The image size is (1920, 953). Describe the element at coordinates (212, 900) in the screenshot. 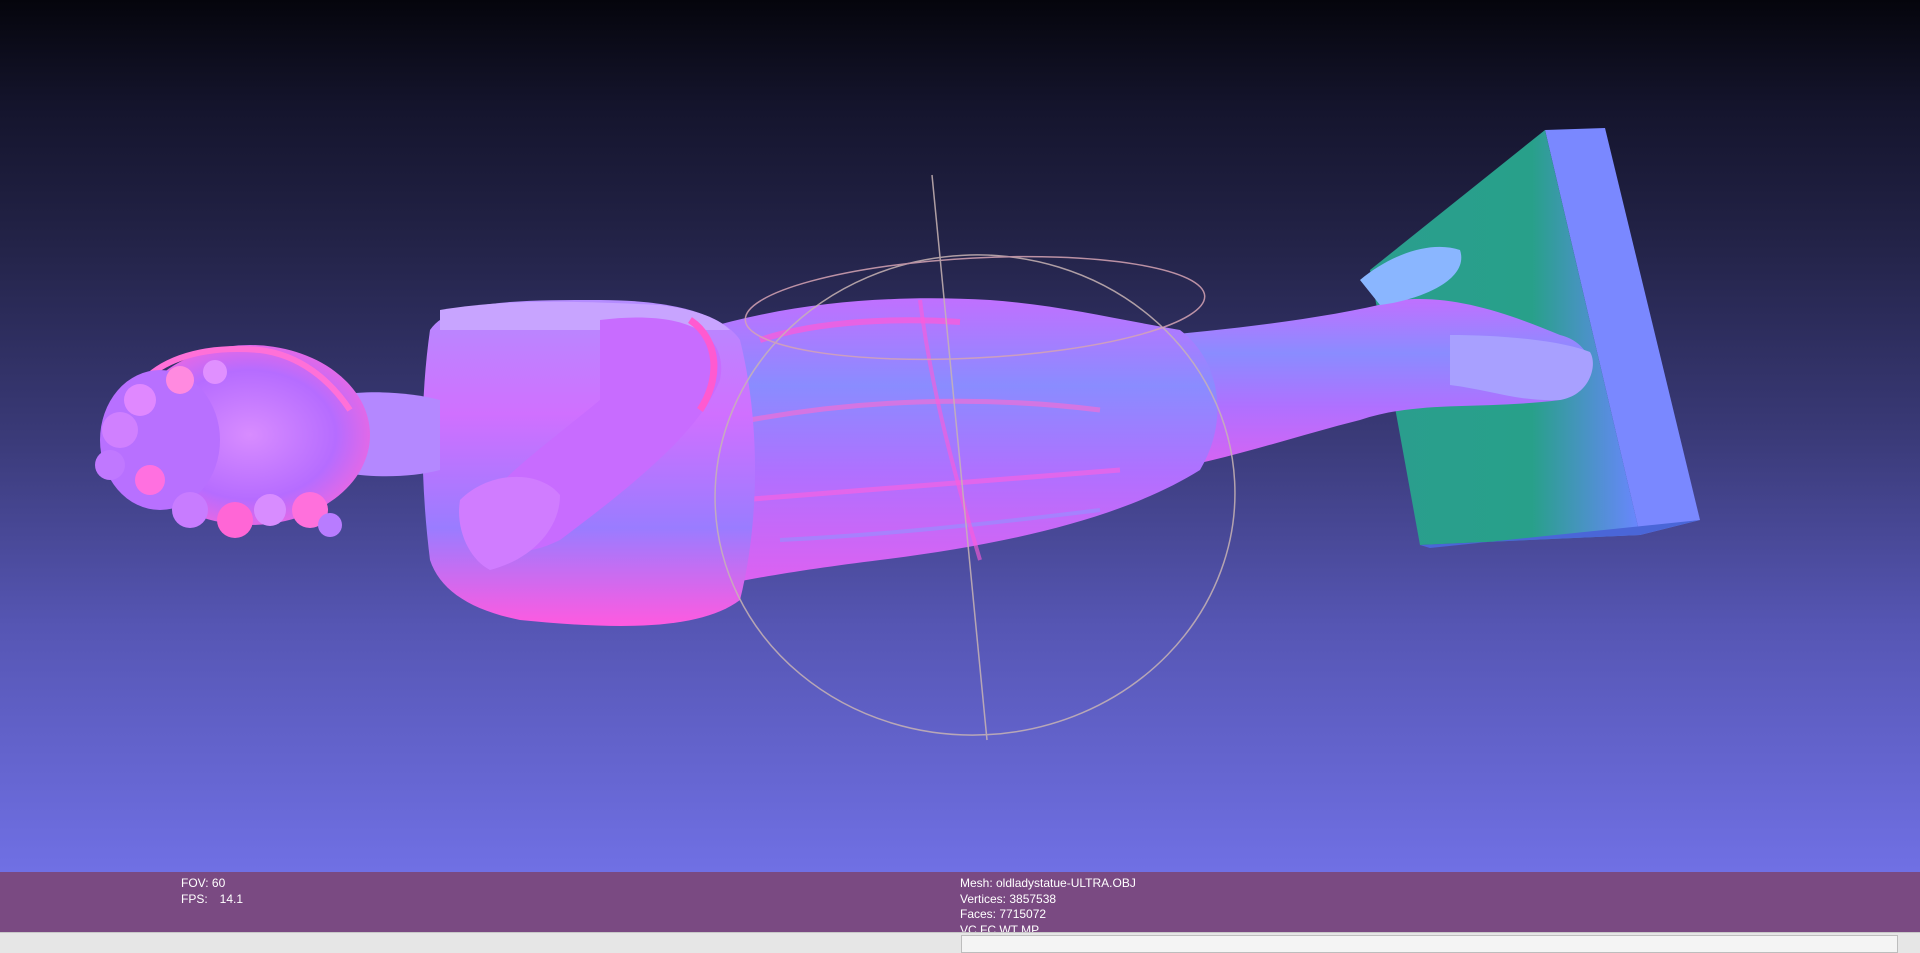

I see `fps-readout: FPS: 14.1` at that location.